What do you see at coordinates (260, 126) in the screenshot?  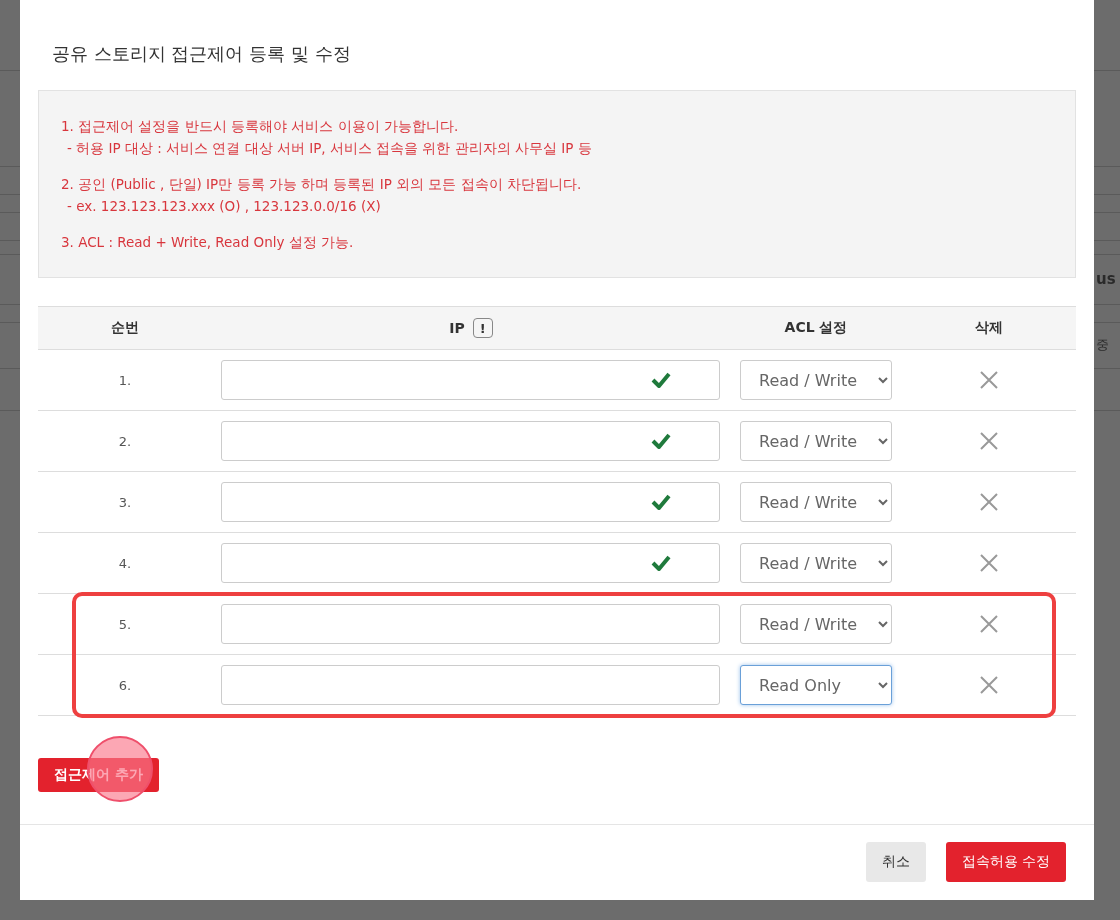 I see `notice-text: 1. 접근제어 설정을 반드시 등록해야 서비스 이용이 가능합니다.` at bounding box center [260, 126].